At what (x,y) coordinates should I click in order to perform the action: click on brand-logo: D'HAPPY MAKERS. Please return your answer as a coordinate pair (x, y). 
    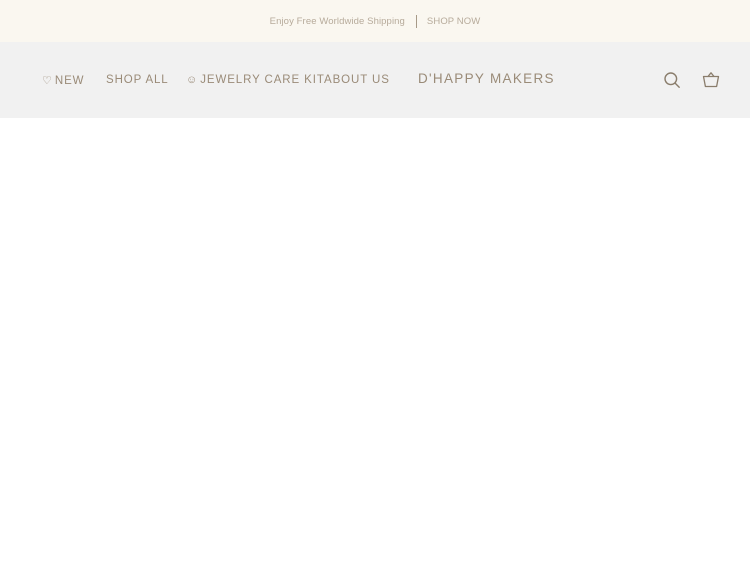
    Looking at the image, I should click on (486, 78).